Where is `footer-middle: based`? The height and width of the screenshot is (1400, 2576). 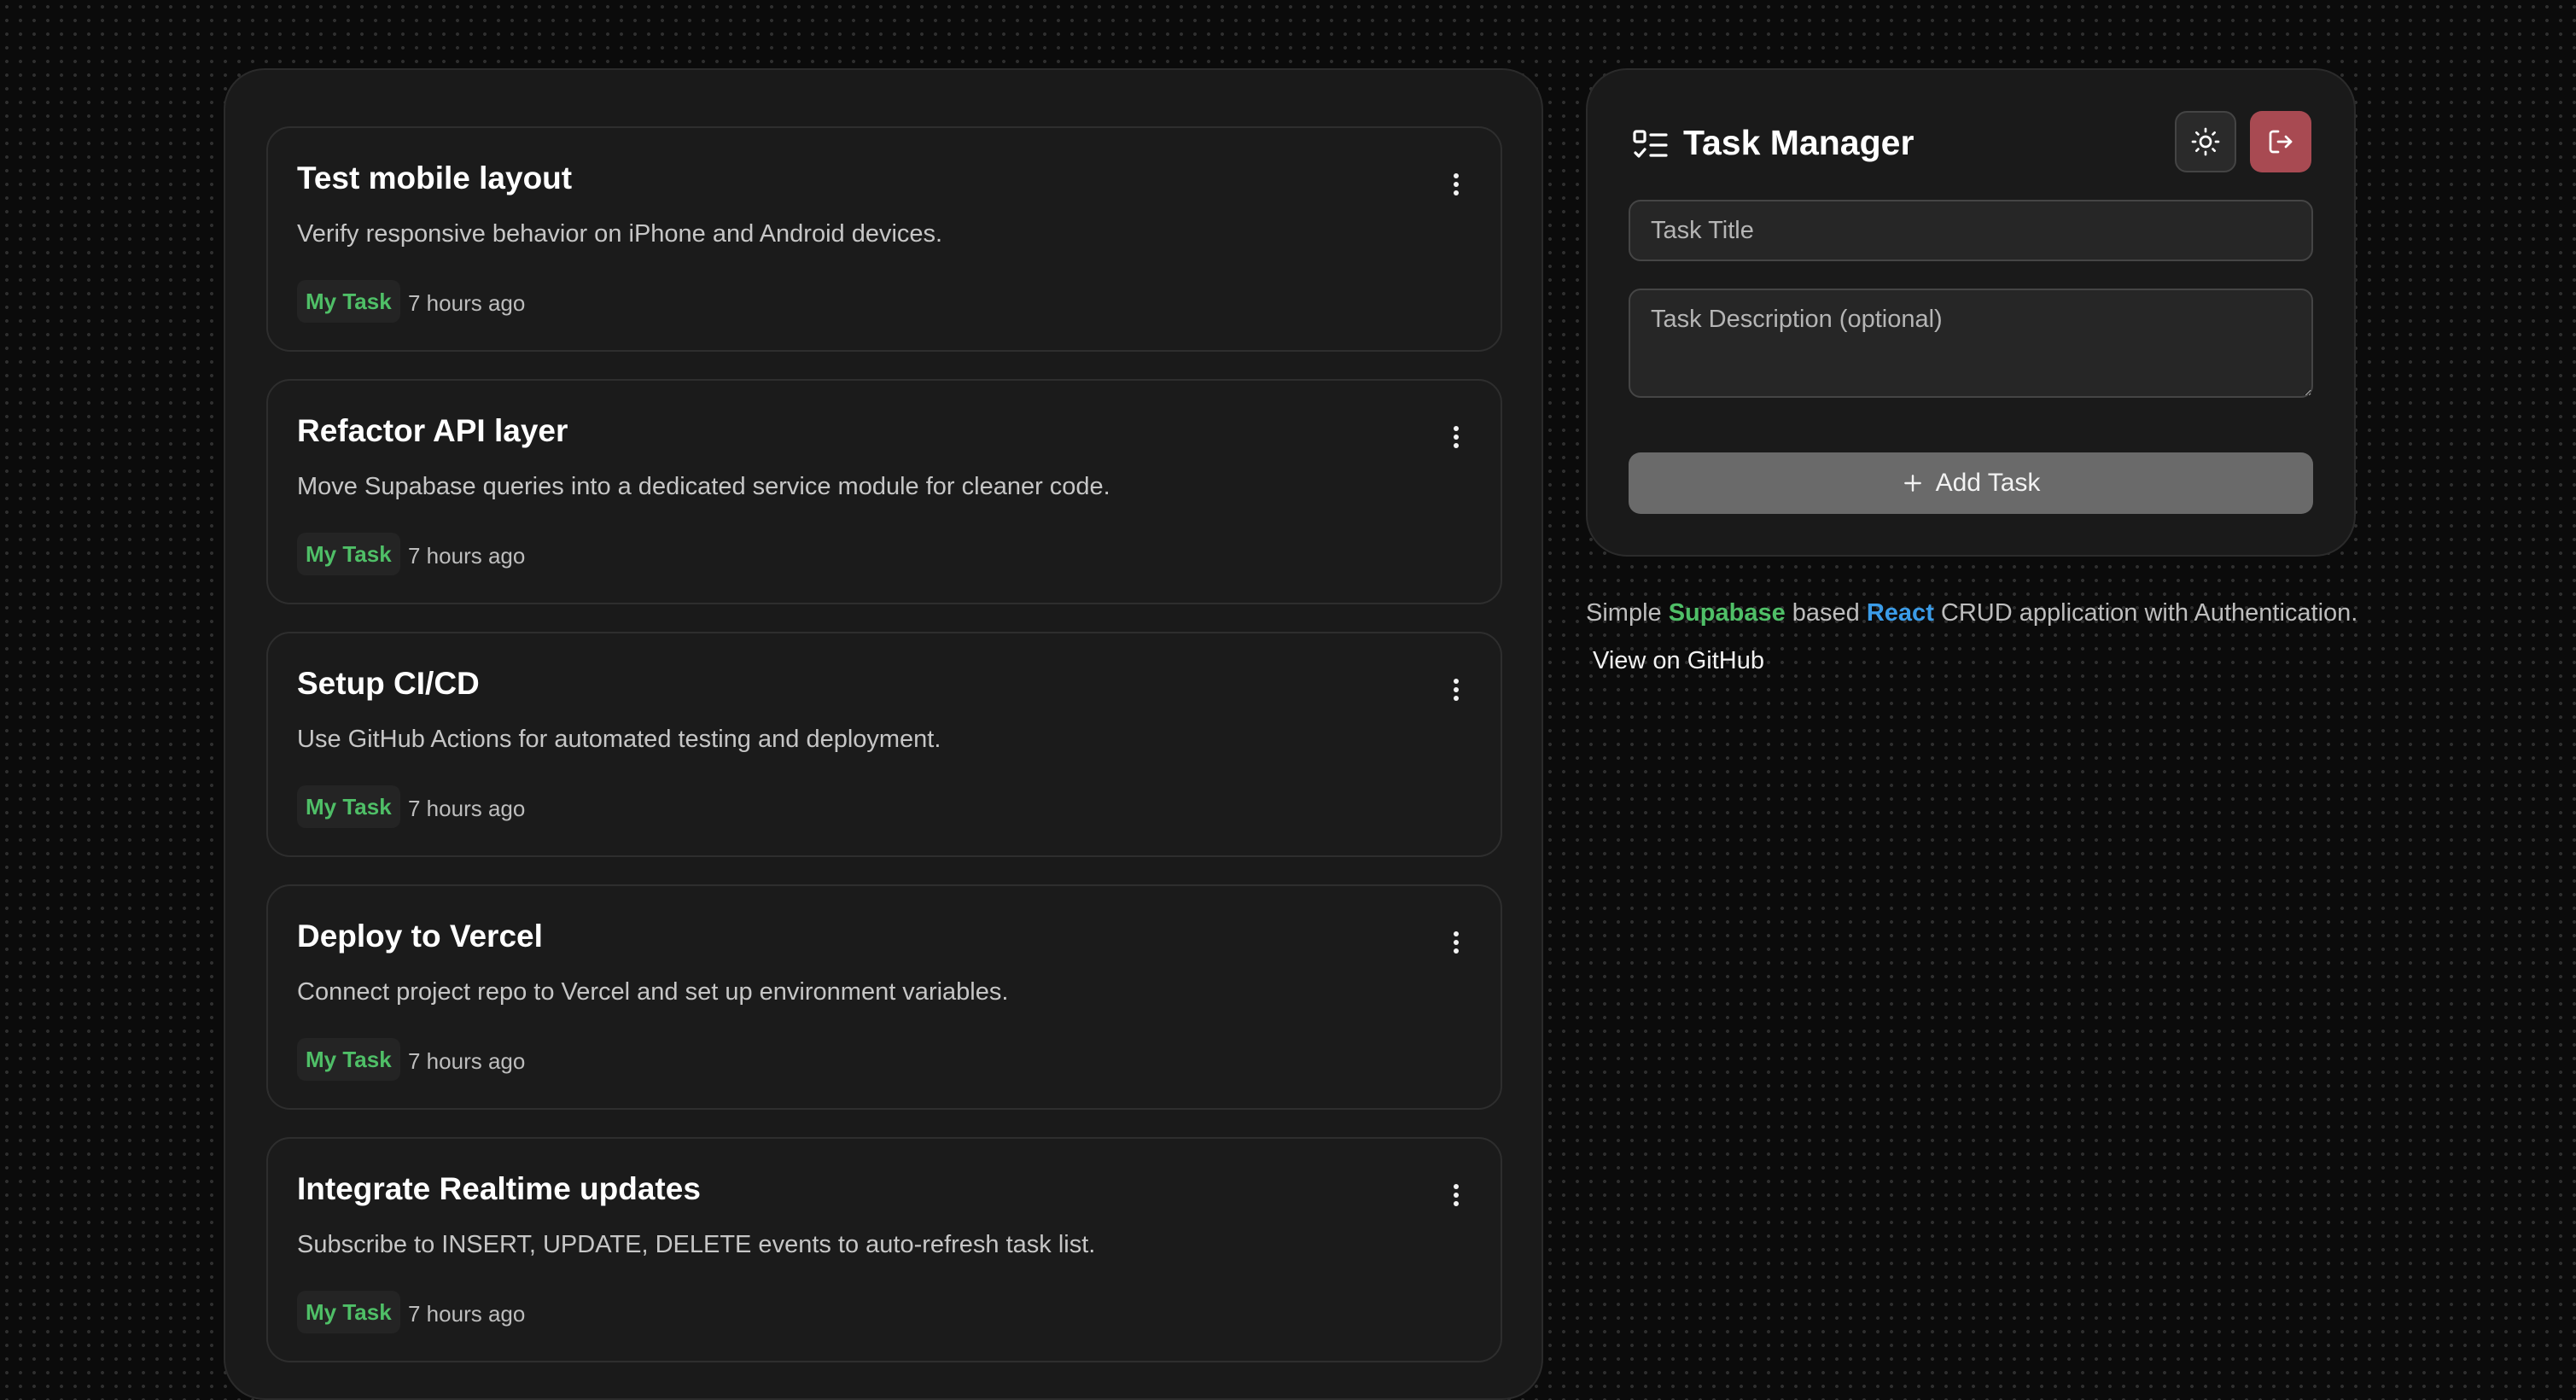
footer-middle: based is located at coordinates (1826, 613).